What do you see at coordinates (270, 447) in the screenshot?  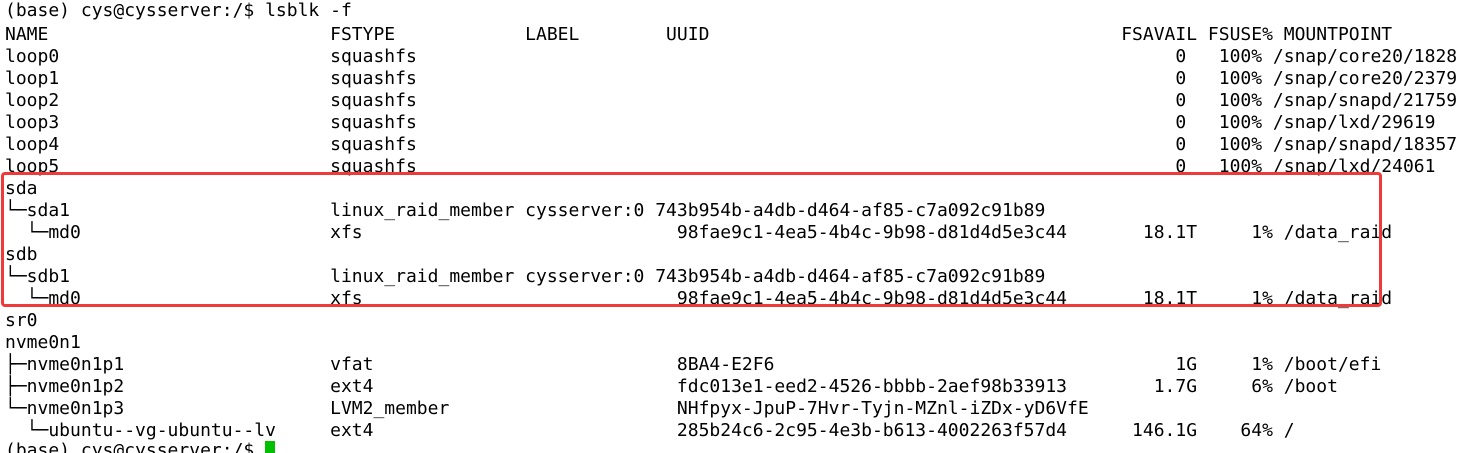 I see `text-cursor` at bounding box center [270, 447].